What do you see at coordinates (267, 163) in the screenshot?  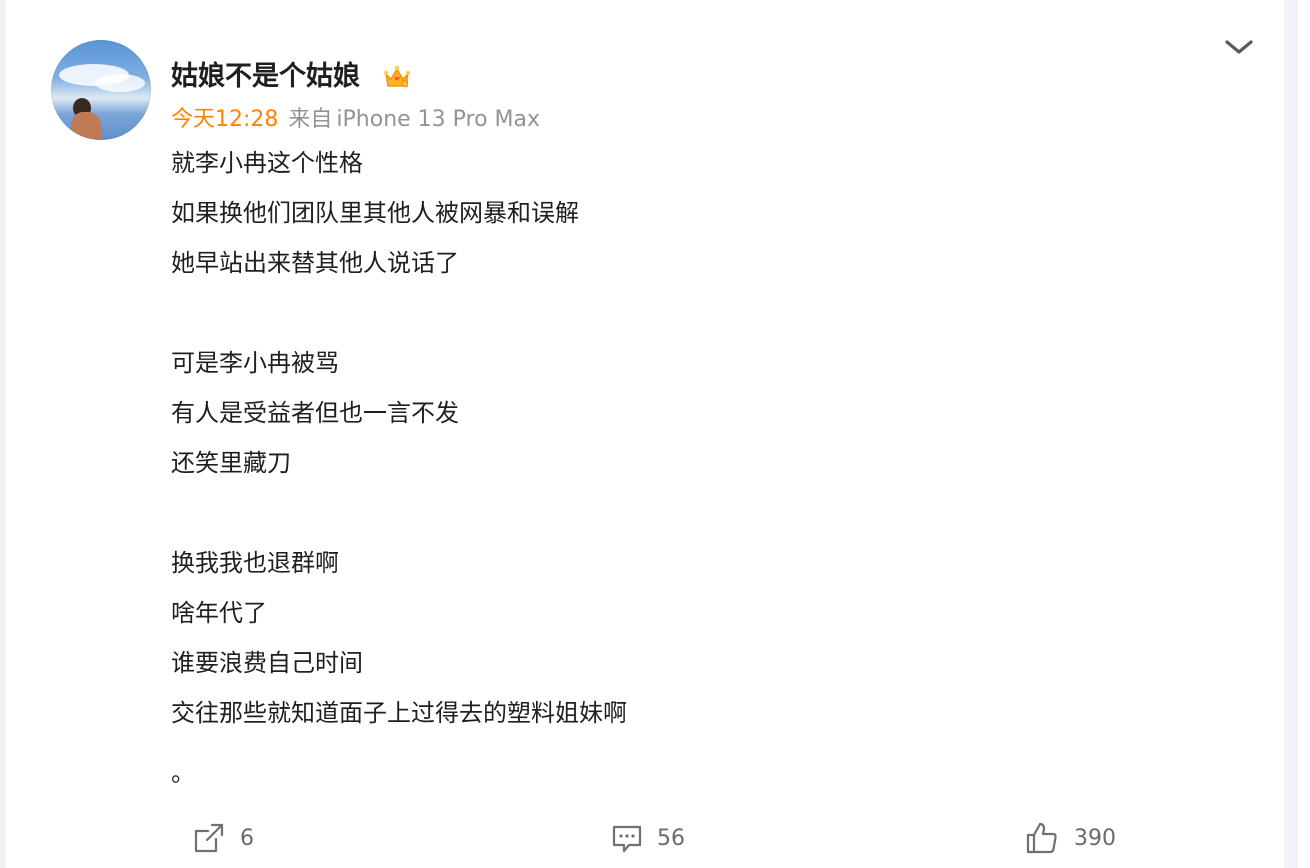 I see `text-line: 就李小冉这个性格` at bounding box center [267, 163].